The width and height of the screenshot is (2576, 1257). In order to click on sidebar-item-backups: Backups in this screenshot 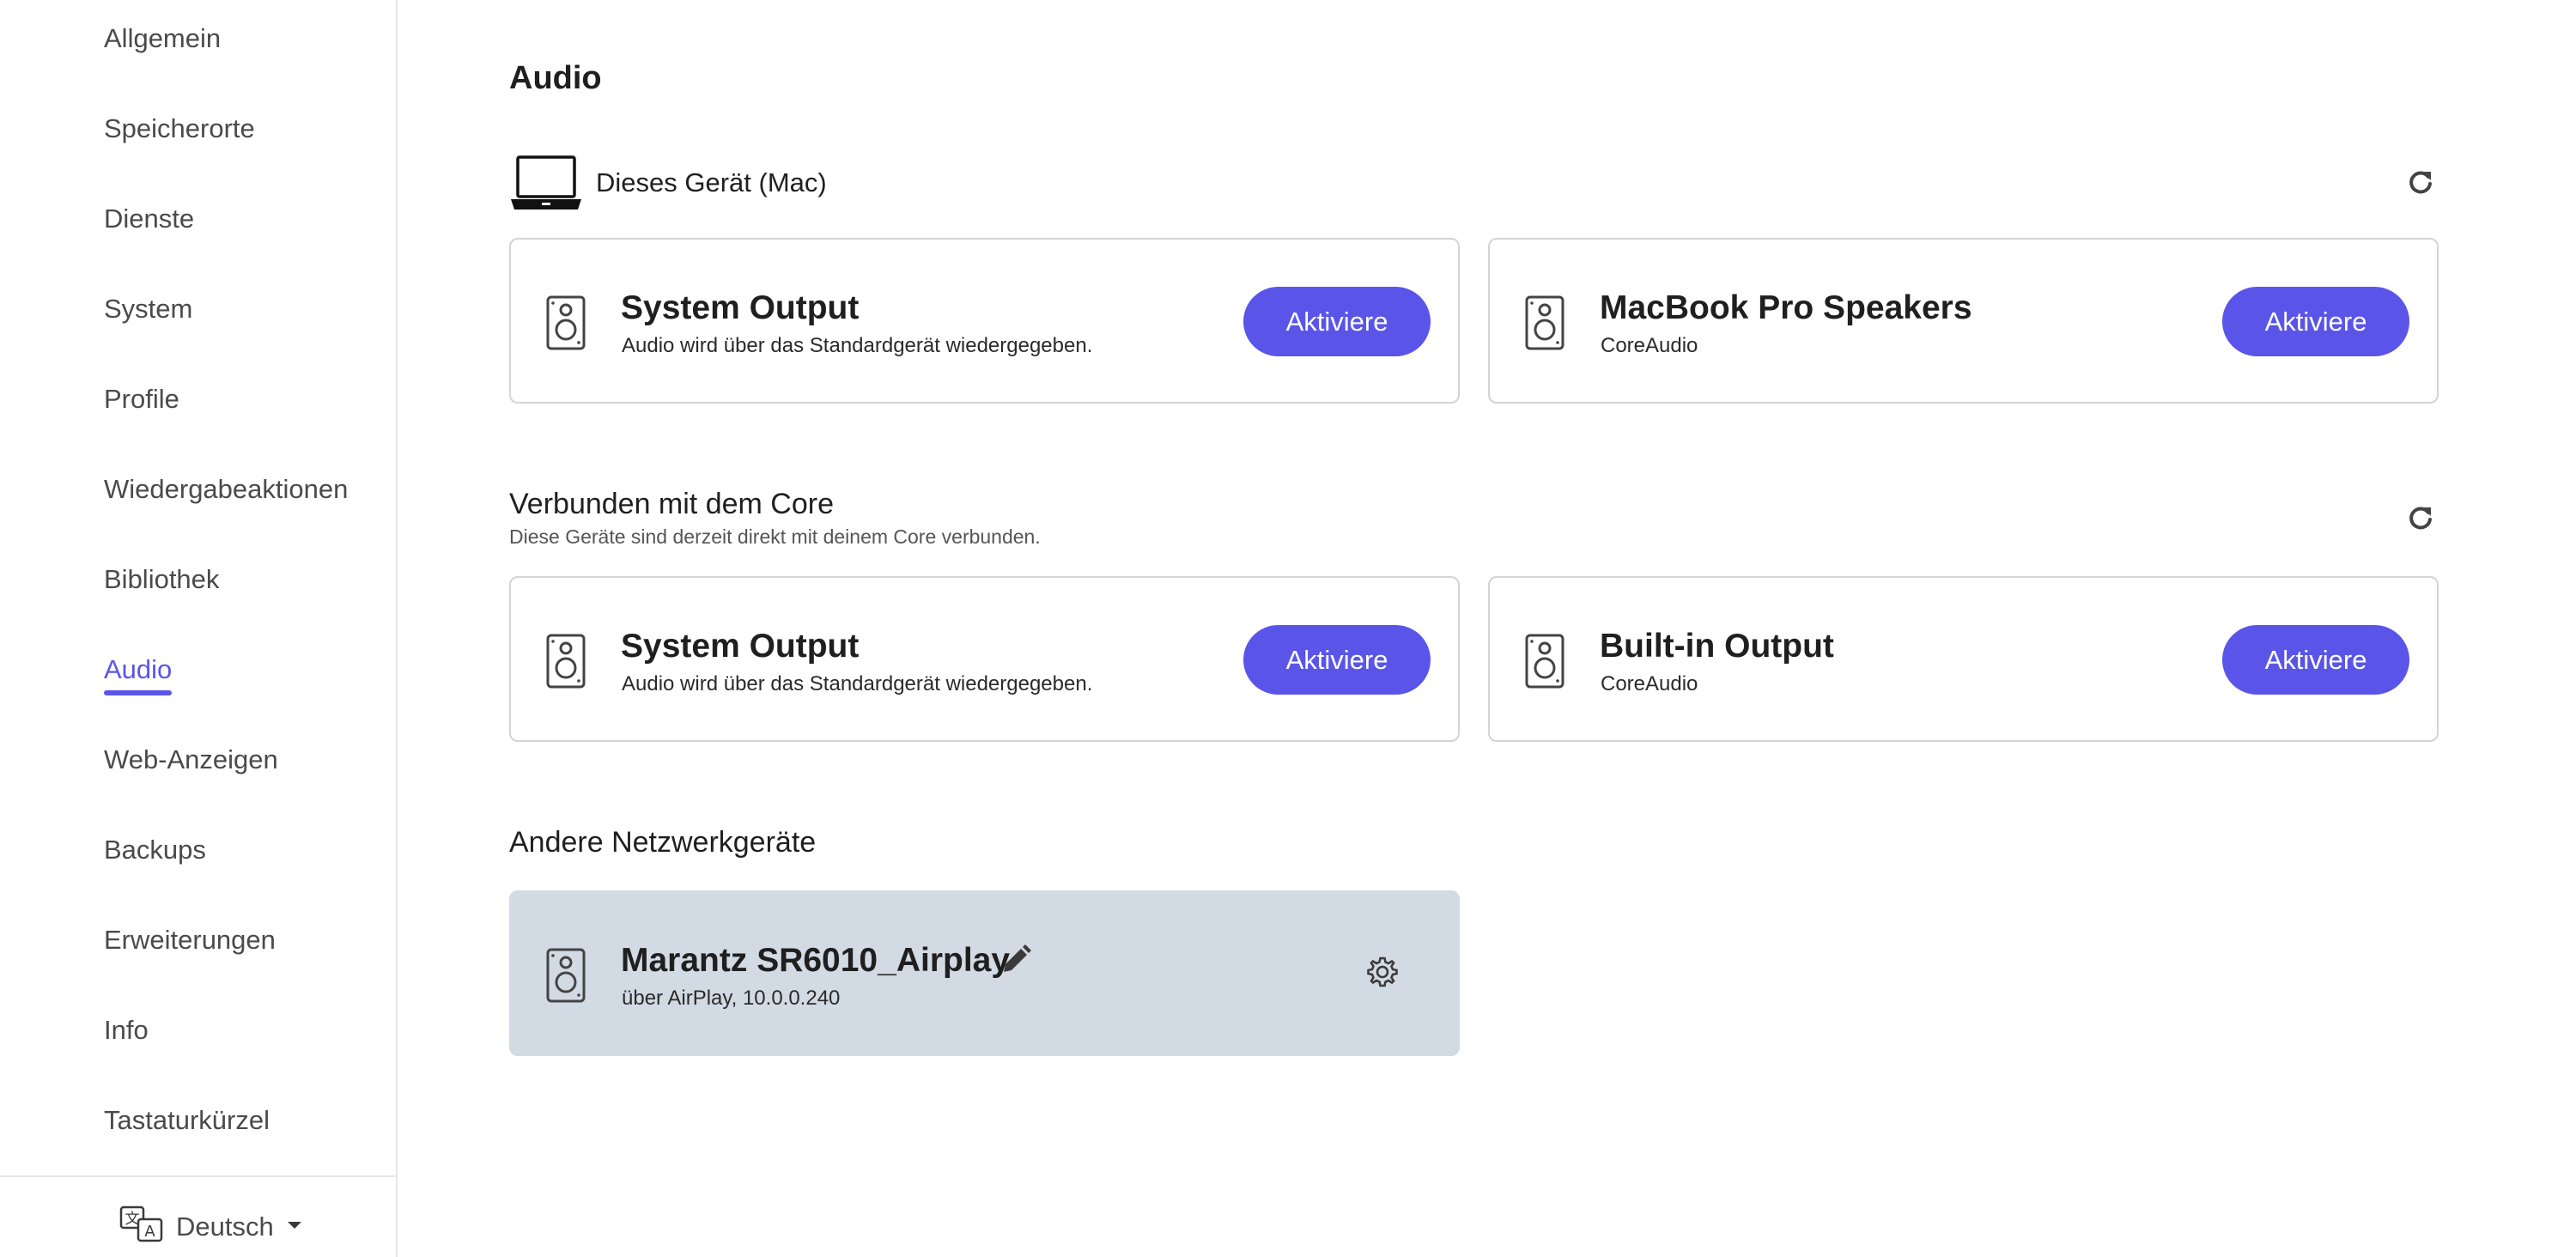, I will do `click(155, 850)`.